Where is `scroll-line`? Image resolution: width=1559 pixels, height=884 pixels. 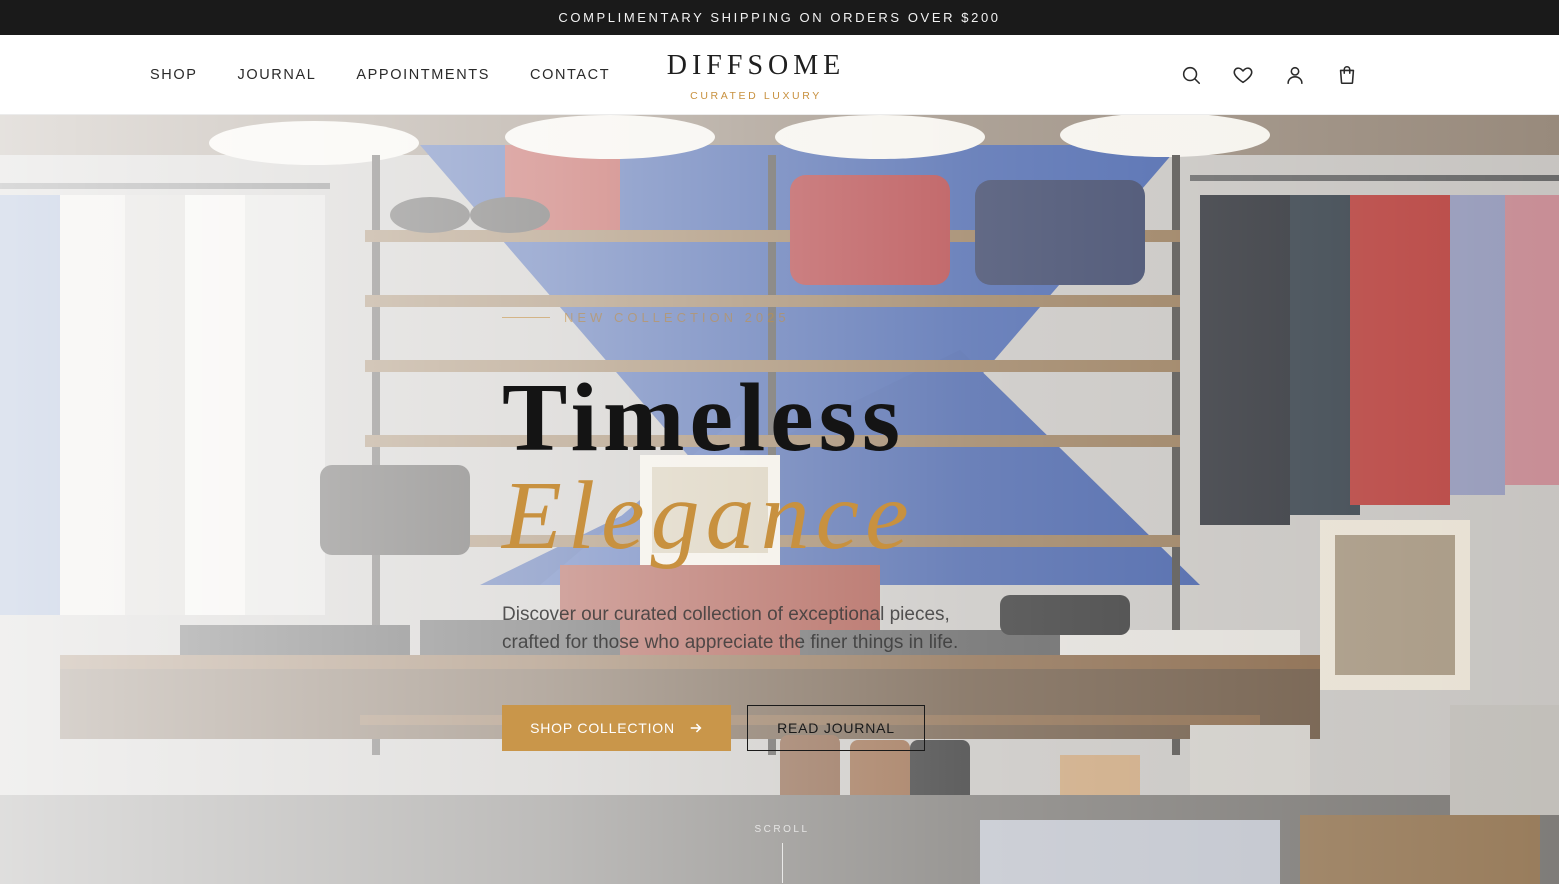 scroll-line is located at coordinates (782, 863).